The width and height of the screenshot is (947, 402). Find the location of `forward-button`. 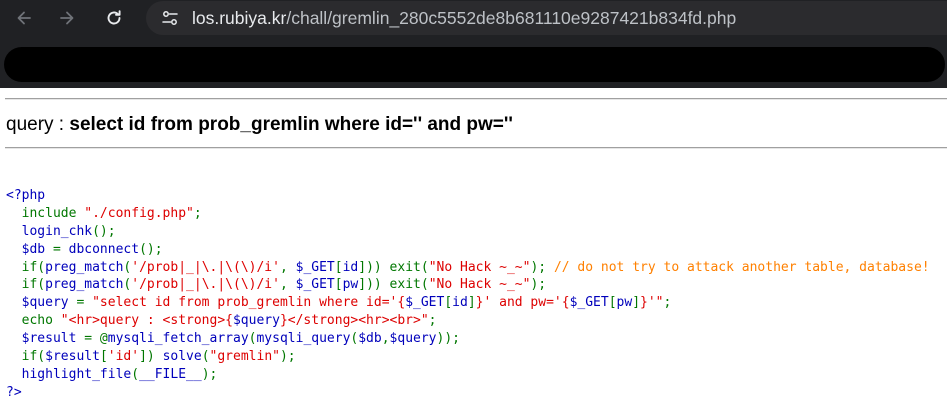

forward-button is located at coordinates (67, 18).